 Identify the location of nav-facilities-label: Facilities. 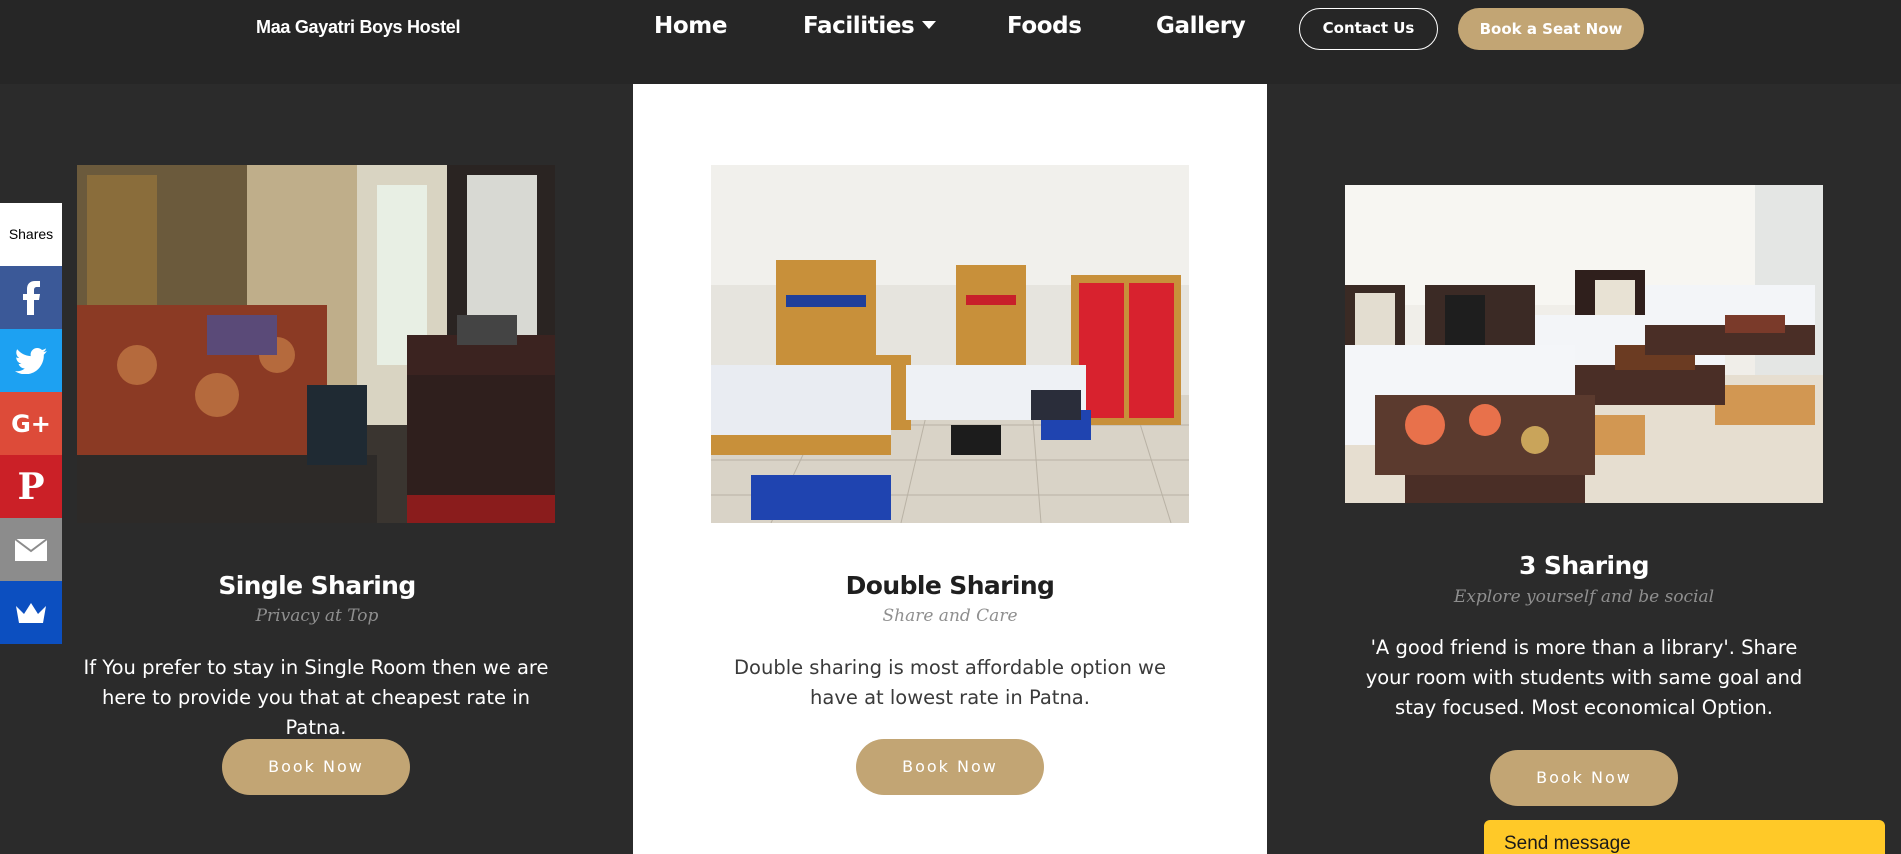
(859, 26).